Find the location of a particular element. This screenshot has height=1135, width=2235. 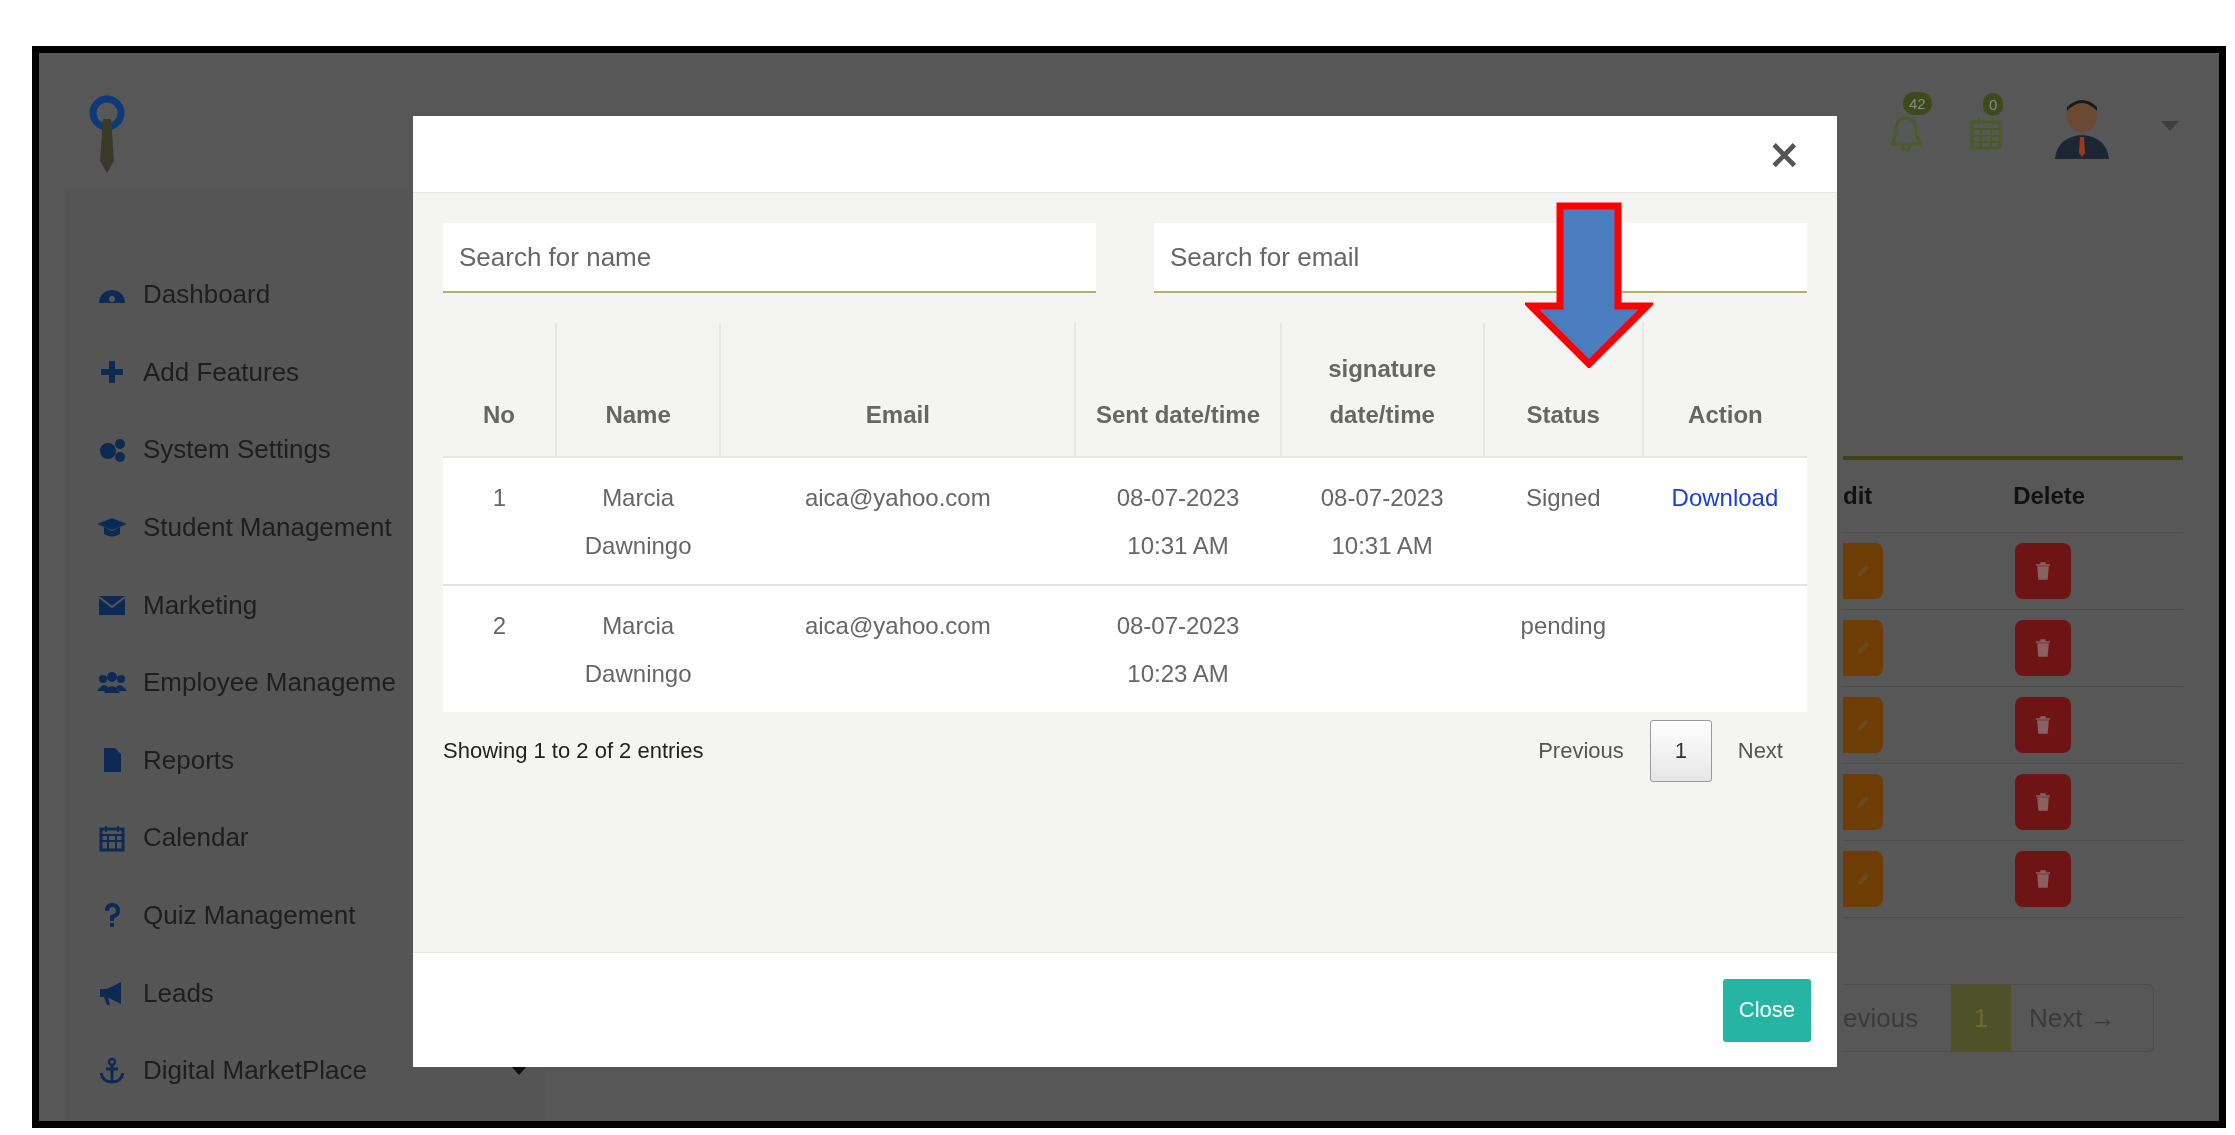

sidebar-item: Leads is located at coordinates (300, 993).